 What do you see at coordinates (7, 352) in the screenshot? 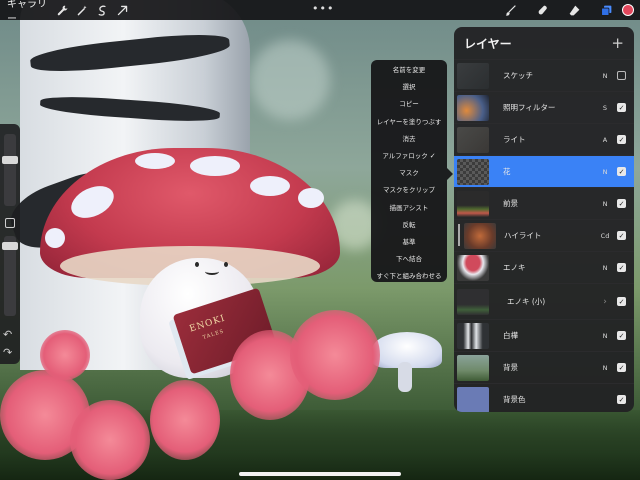
I see `redo-icon: ↷` at bounding box center [7, 352].